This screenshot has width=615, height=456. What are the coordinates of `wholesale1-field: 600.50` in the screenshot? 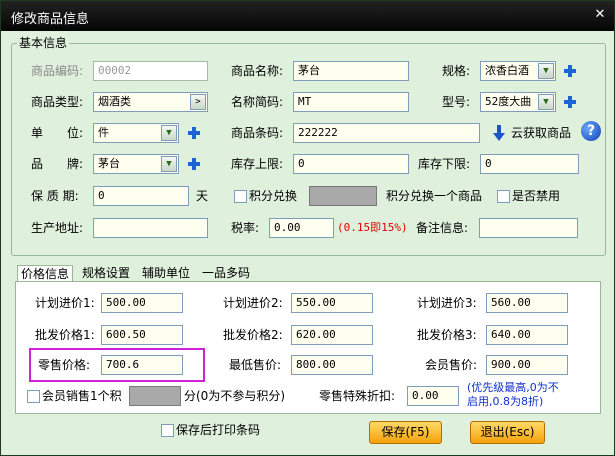 It's located at (142, 335).